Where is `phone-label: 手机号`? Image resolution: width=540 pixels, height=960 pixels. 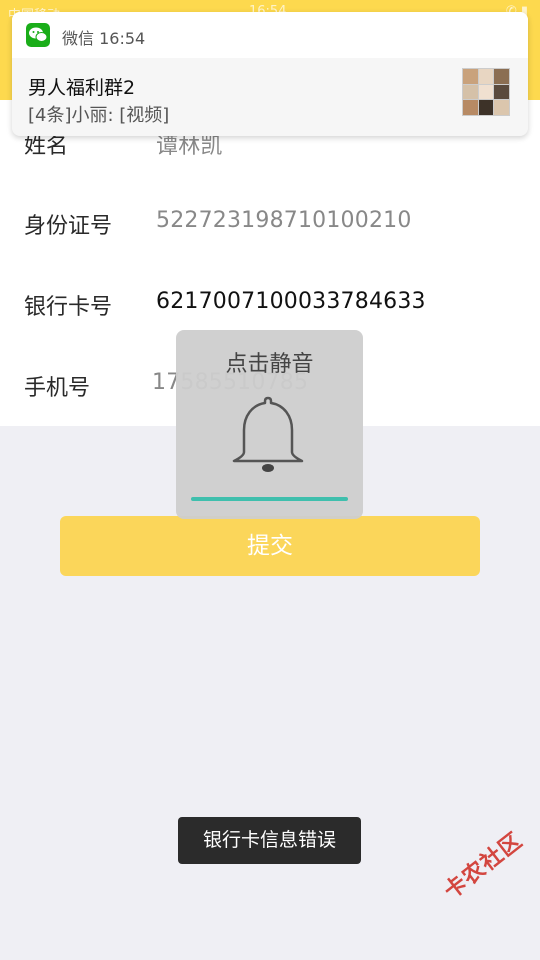
phone-label: 手机号 is located at coordinates (57, 388).